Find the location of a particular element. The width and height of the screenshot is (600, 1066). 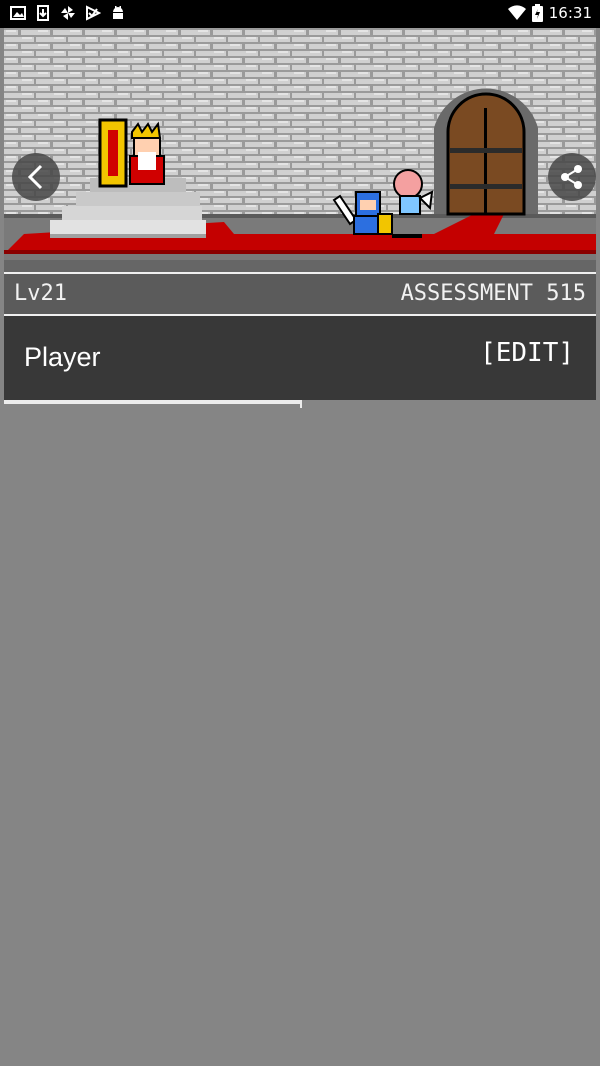

check-arrow-icon is located at coordinates (93, 13).